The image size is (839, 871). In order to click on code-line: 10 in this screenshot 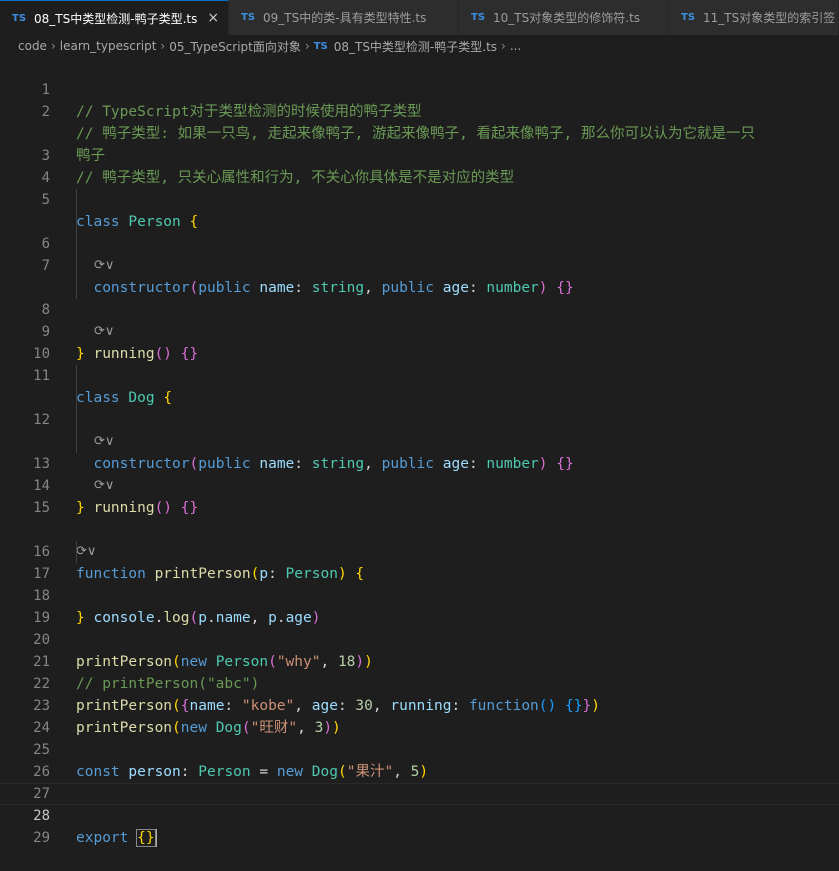, I will do `click(419, 341)`.